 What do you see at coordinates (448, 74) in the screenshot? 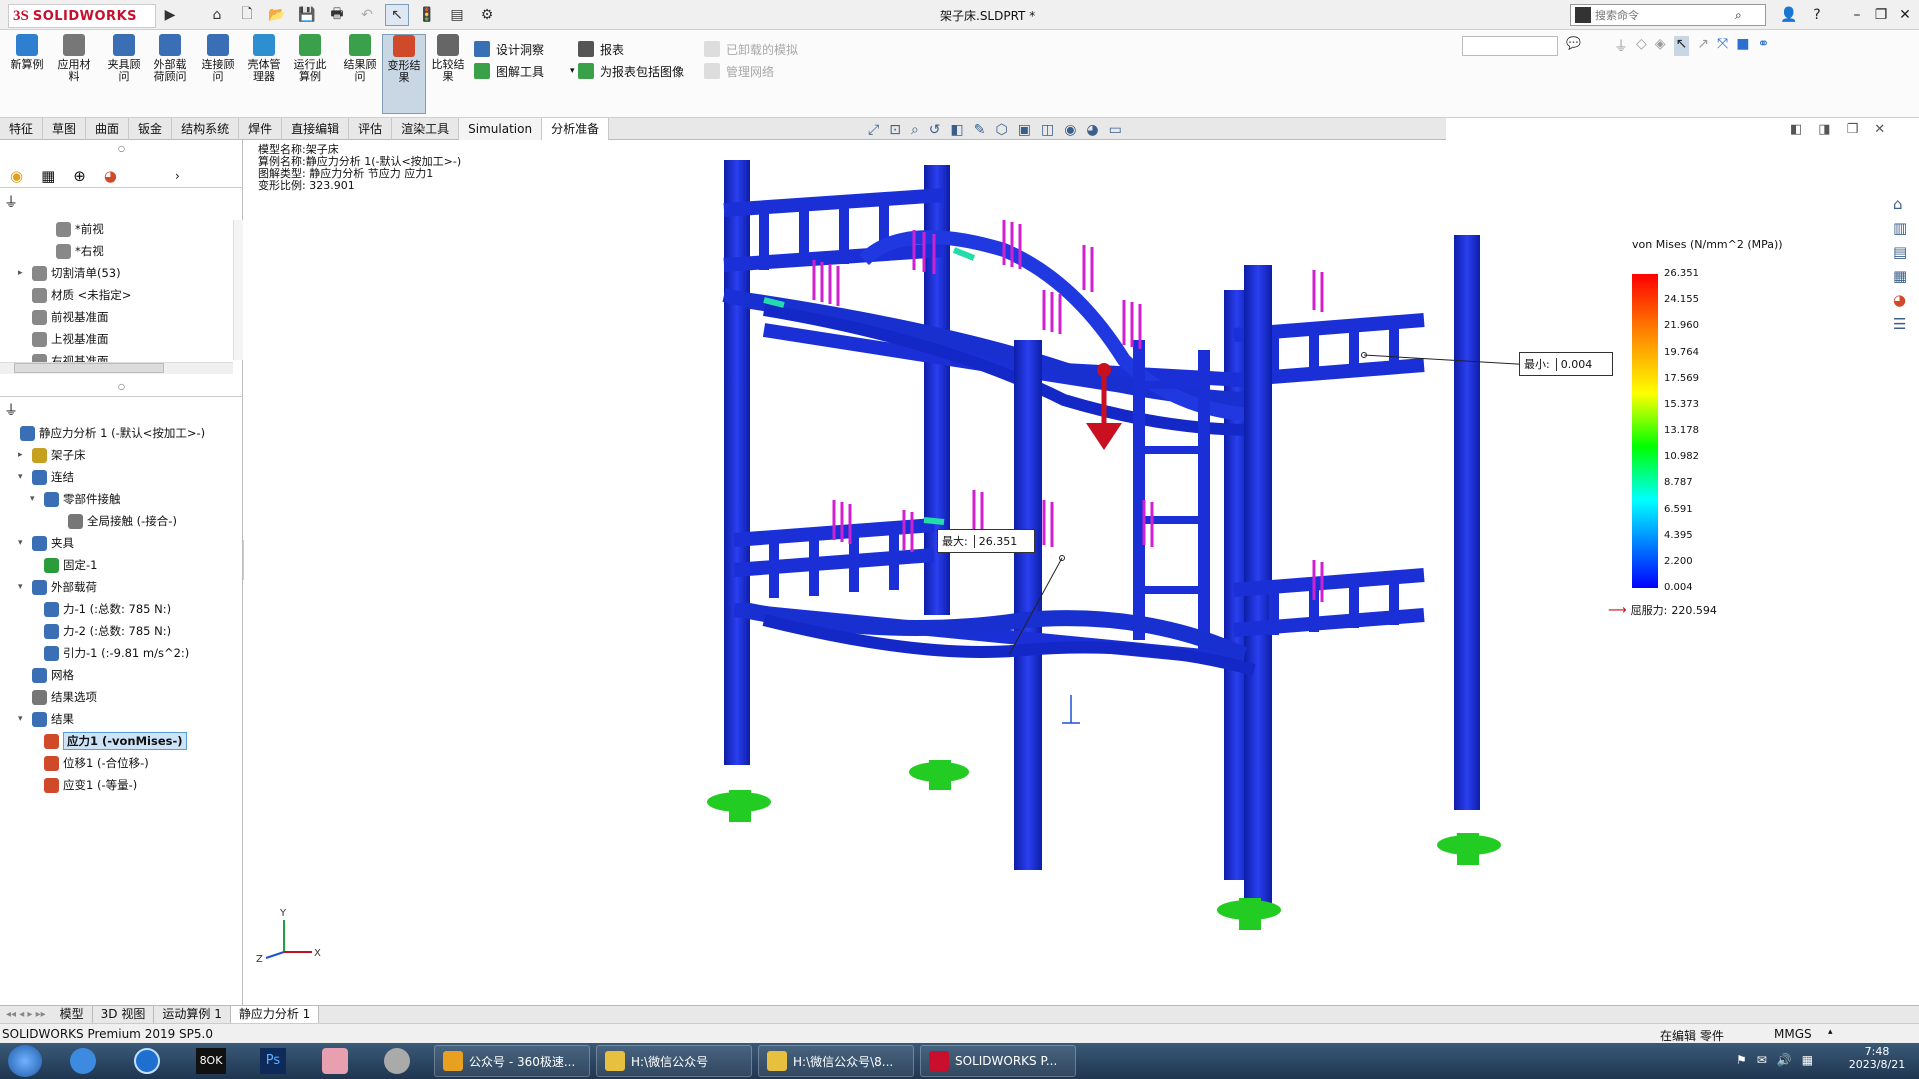
I see `cmd-button-9: 比较结果` at bounding box center [448, 74].